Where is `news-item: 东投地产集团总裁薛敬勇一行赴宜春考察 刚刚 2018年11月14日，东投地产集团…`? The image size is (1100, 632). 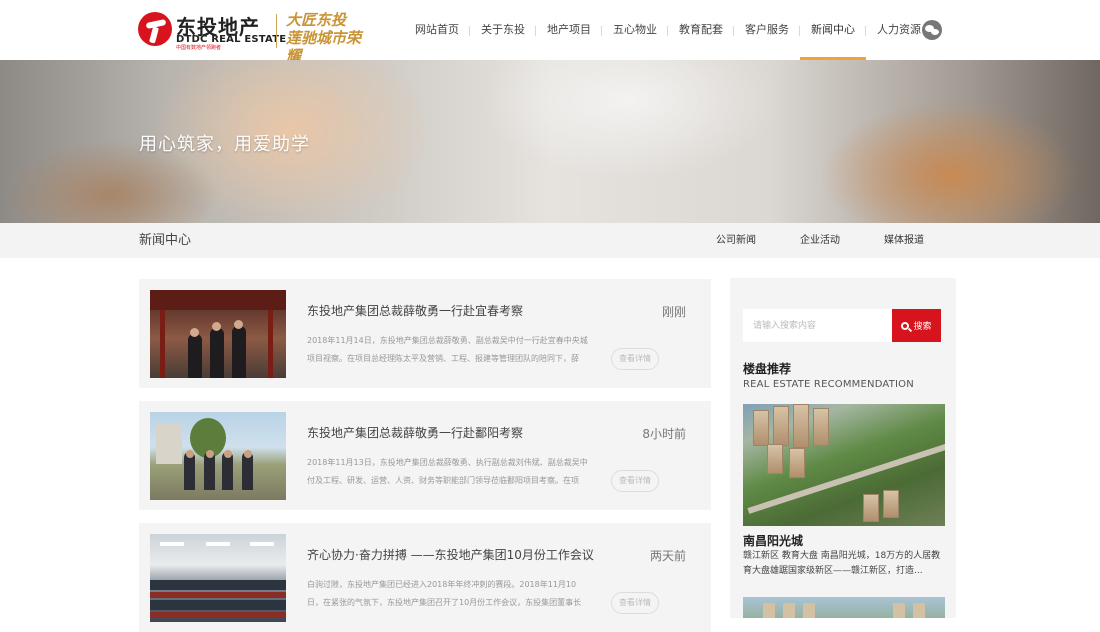
news-item: 东投地产集团总裁薛敬勇一行赴宜春考察 刚刚 2018年11月14日，东投地产集团… is located at coordinates (425, 333).